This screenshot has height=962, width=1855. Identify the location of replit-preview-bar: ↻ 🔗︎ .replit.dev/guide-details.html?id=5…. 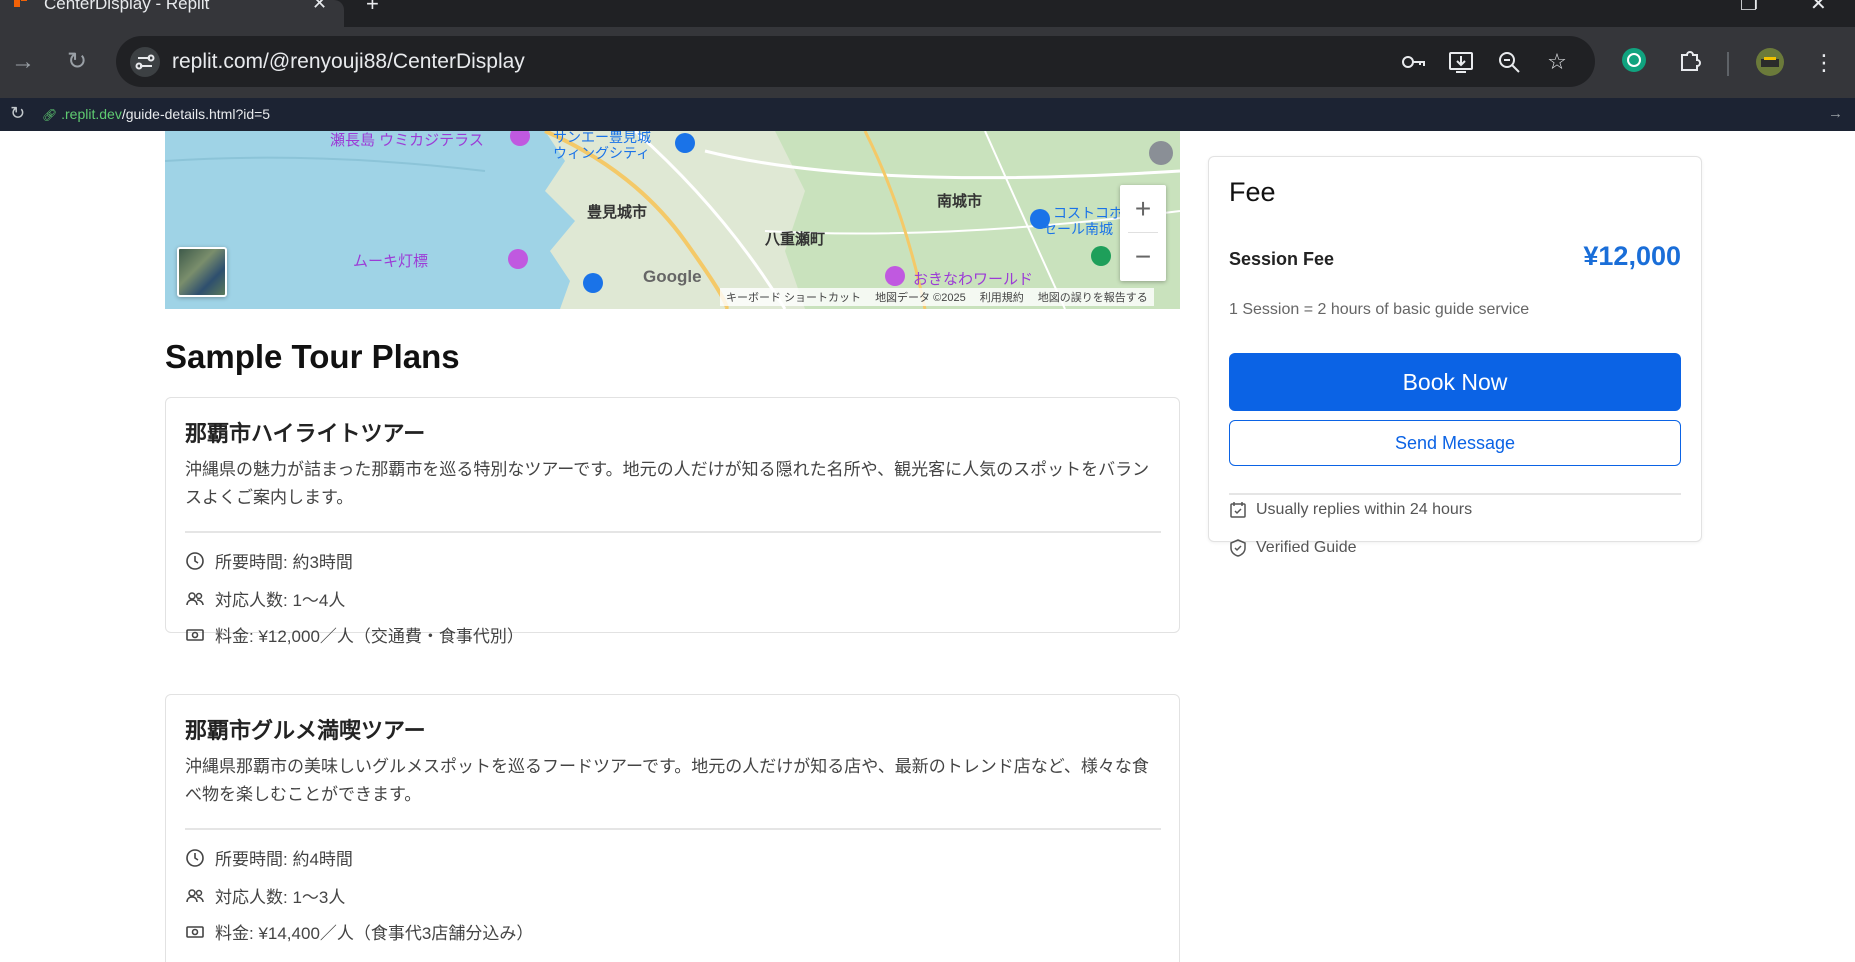
(927, 114).